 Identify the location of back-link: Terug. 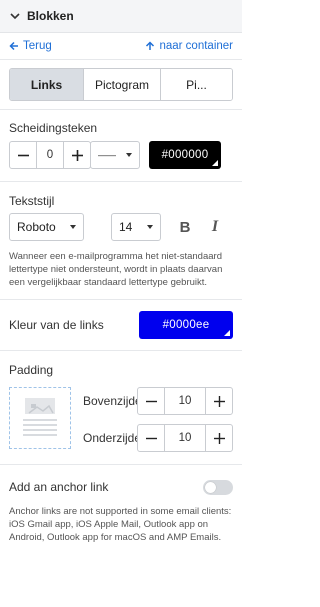
(30, 46).